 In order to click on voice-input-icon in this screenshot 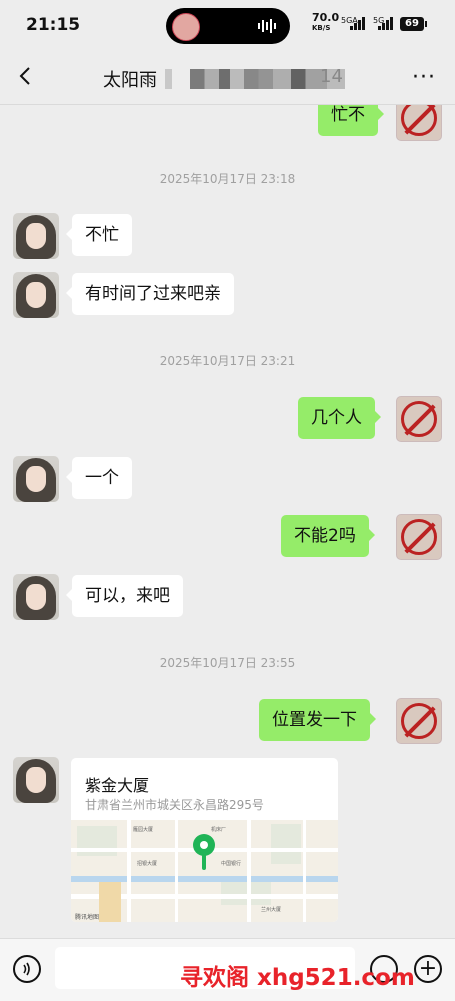, I will do `click(27, 969)`.